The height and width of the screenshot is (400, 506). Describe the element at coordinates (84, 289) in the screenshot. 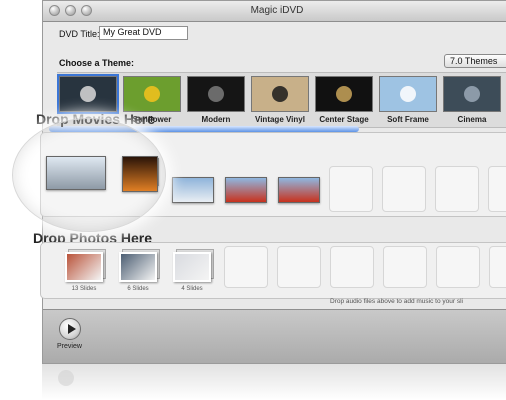

I see `slide-count: 13 Slides` at that location.